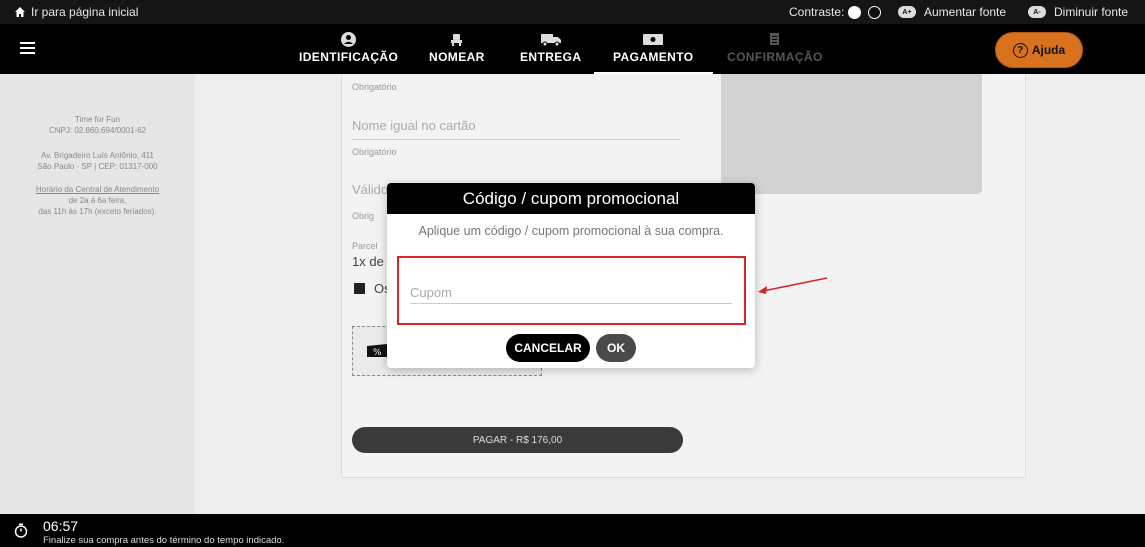 This screenshot has height=547, width=1145. I want to click on font-increase-icon: A+, so click(907, 12).